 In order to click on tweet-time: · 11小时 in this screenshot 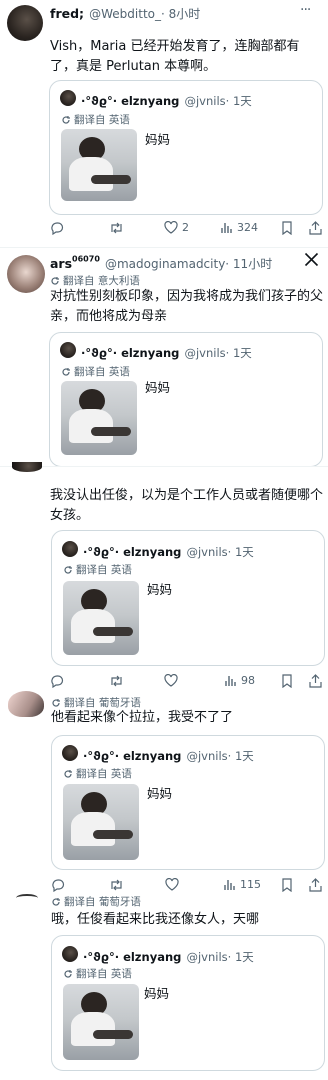, I will do `click(248, 264)`.